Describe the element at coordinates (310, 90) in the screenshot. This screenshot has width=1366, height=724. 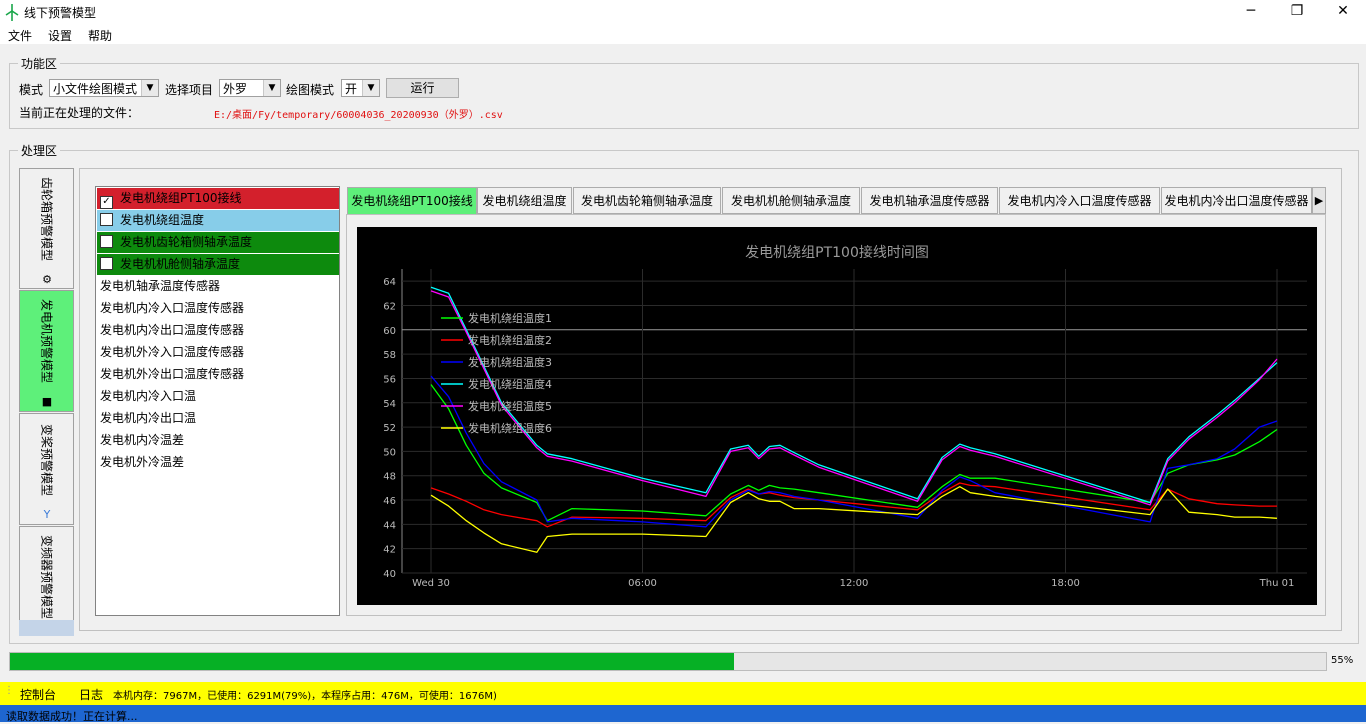
I see `plot-mode-label: 绘图模式` at that location.